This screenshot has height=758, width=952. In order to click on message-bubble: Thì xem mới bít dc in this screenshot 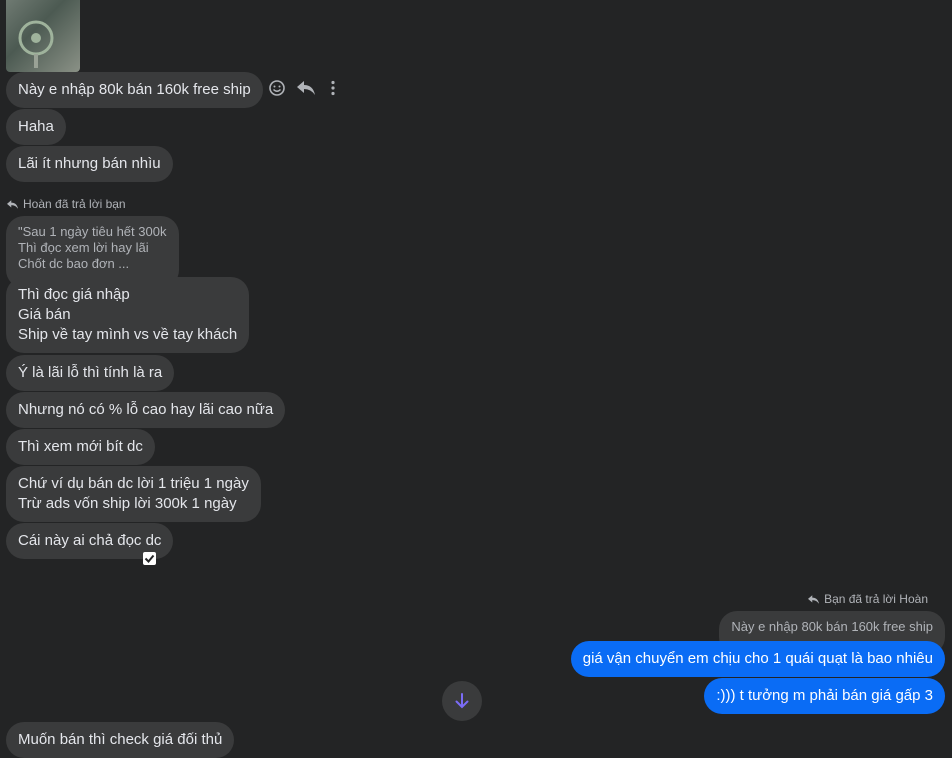, I will do `click(80, 447)`.